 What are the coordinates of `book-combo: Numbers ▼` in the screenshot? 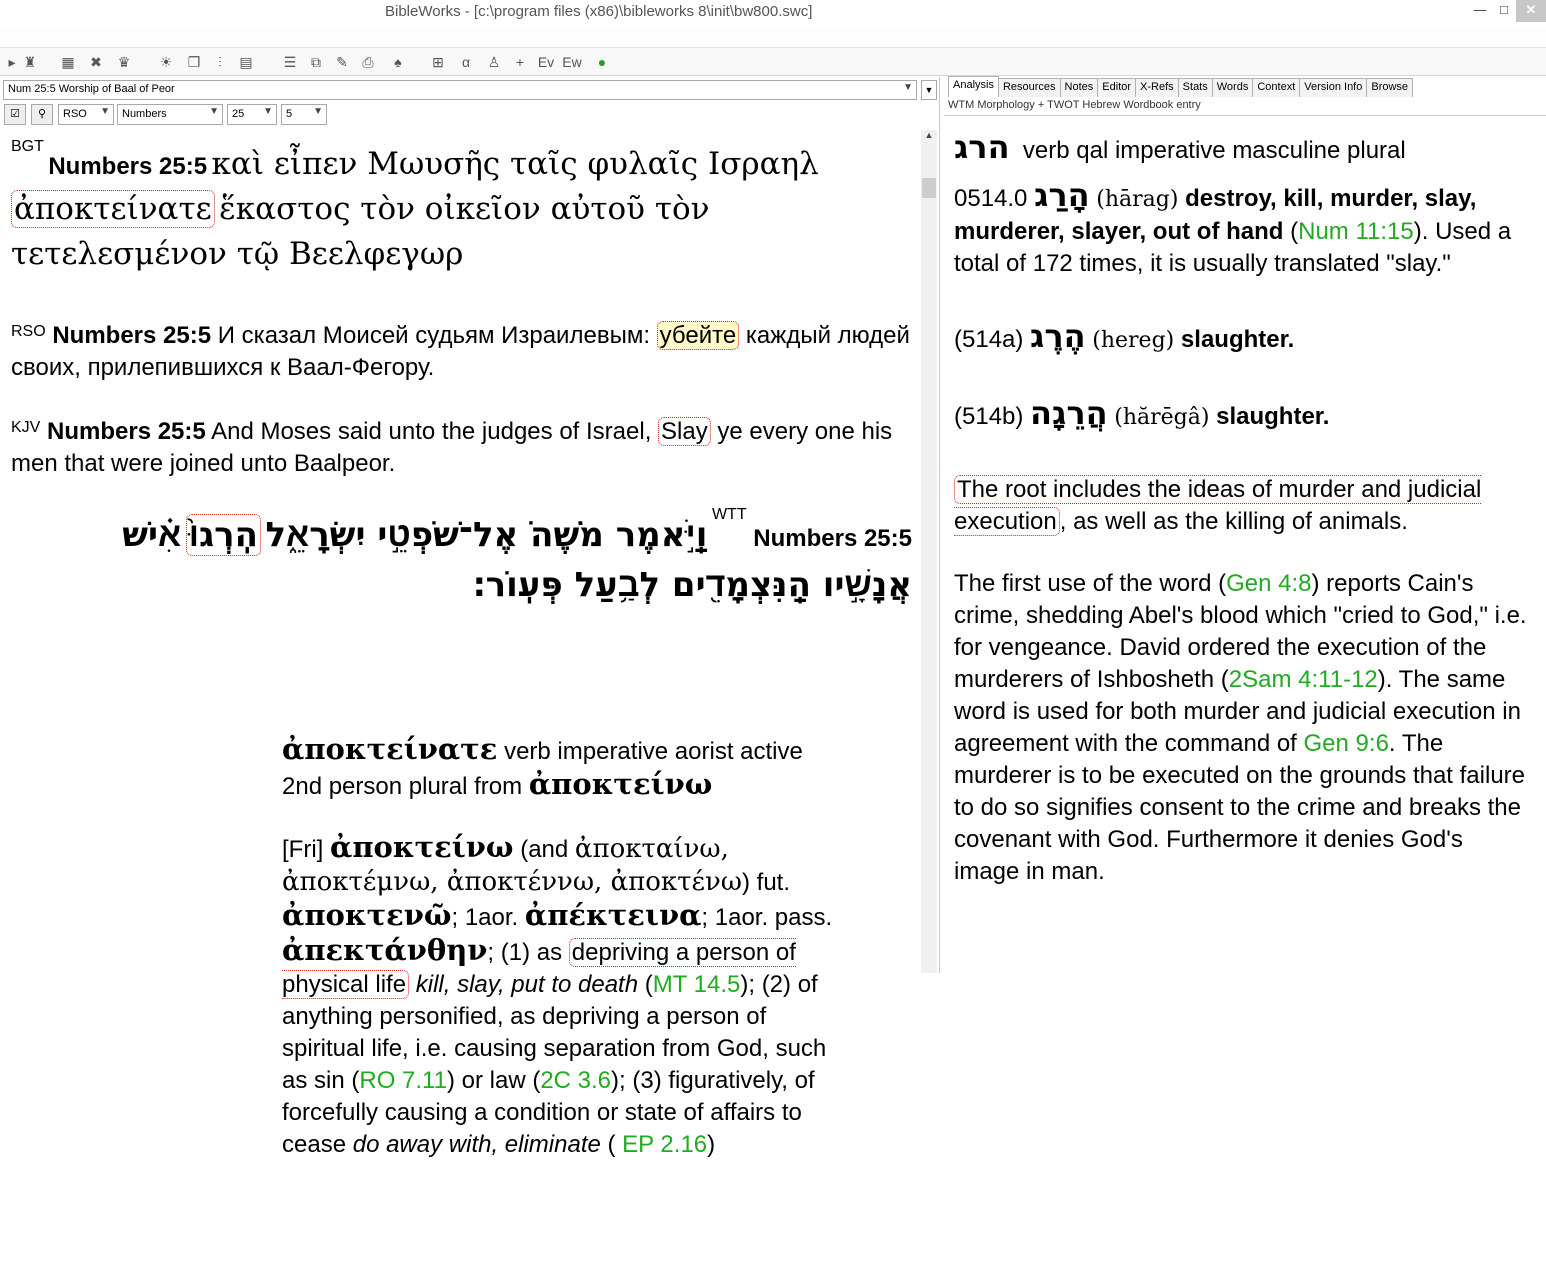 It's located at (170, 114).